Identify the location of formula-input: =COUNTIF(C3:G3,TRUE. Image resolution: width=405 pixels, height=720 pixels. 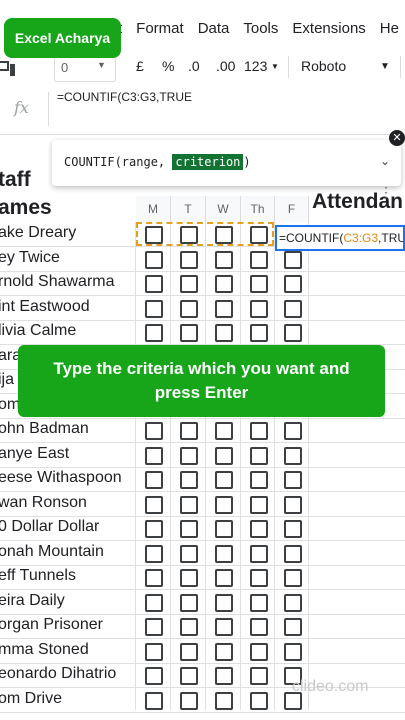
(124, 97).